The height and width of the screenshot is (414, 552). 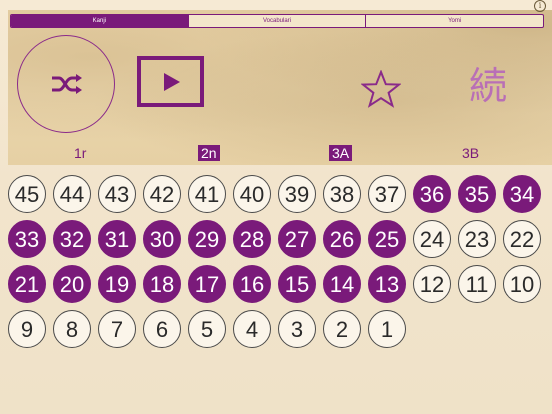 What do you see at coordinates (117, 329) in the screenshot?
I see `lesson-cell: 7` at bounding box center [117, 329].